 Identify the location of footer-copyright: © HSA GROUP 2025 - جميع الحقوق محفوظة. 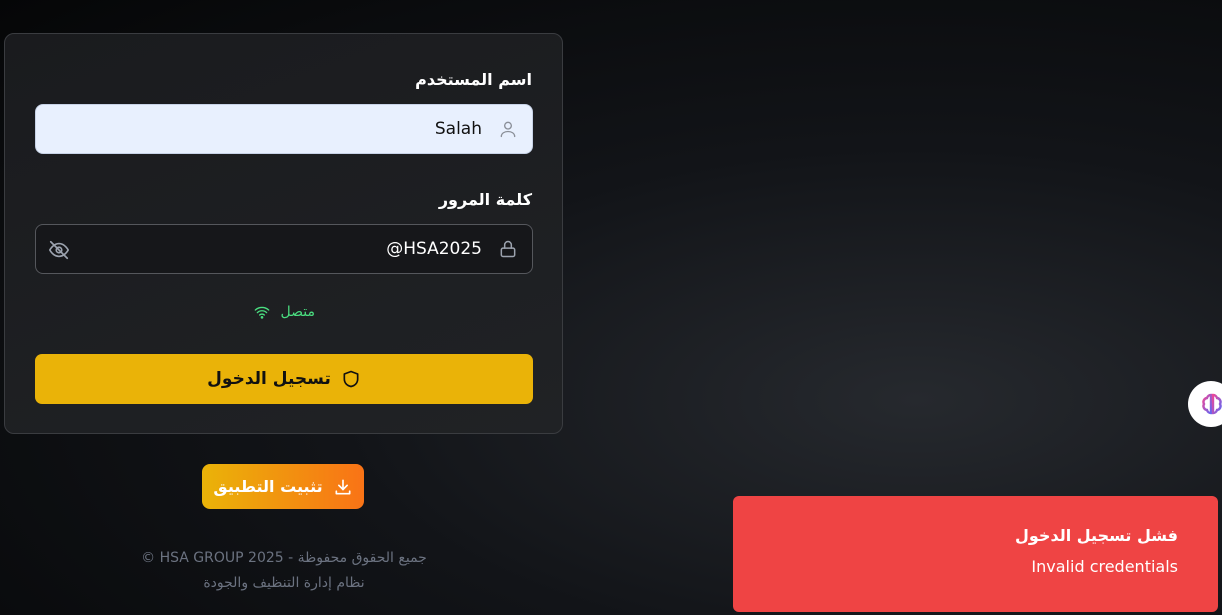
(284, 558).